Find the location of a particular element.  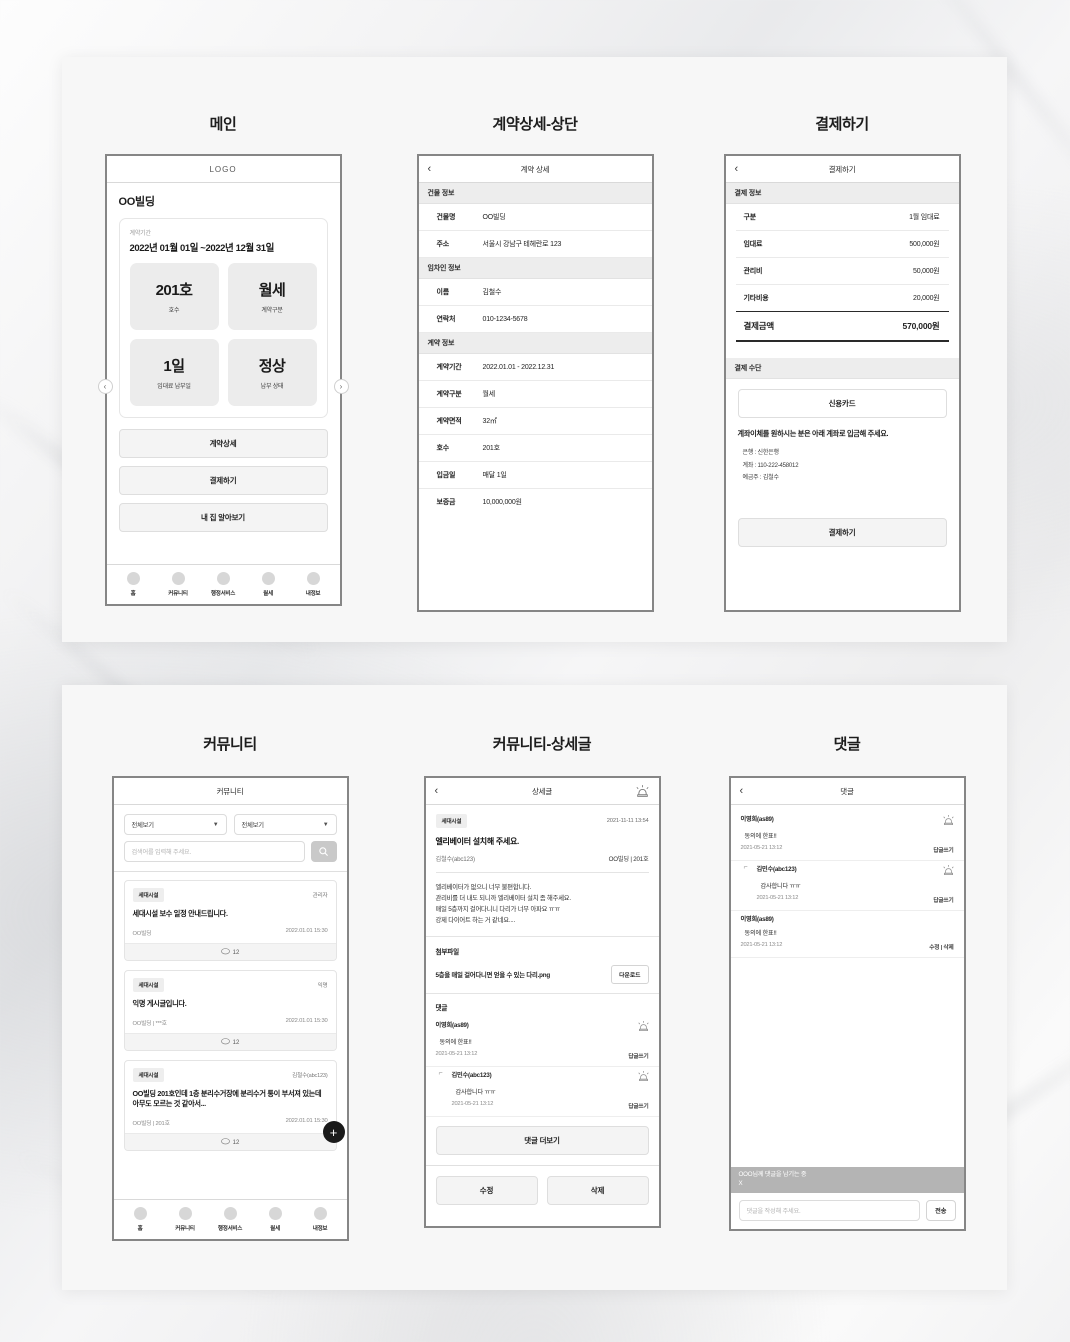

credit-card-button: 신용카드 is located at coordinates (842, 403).